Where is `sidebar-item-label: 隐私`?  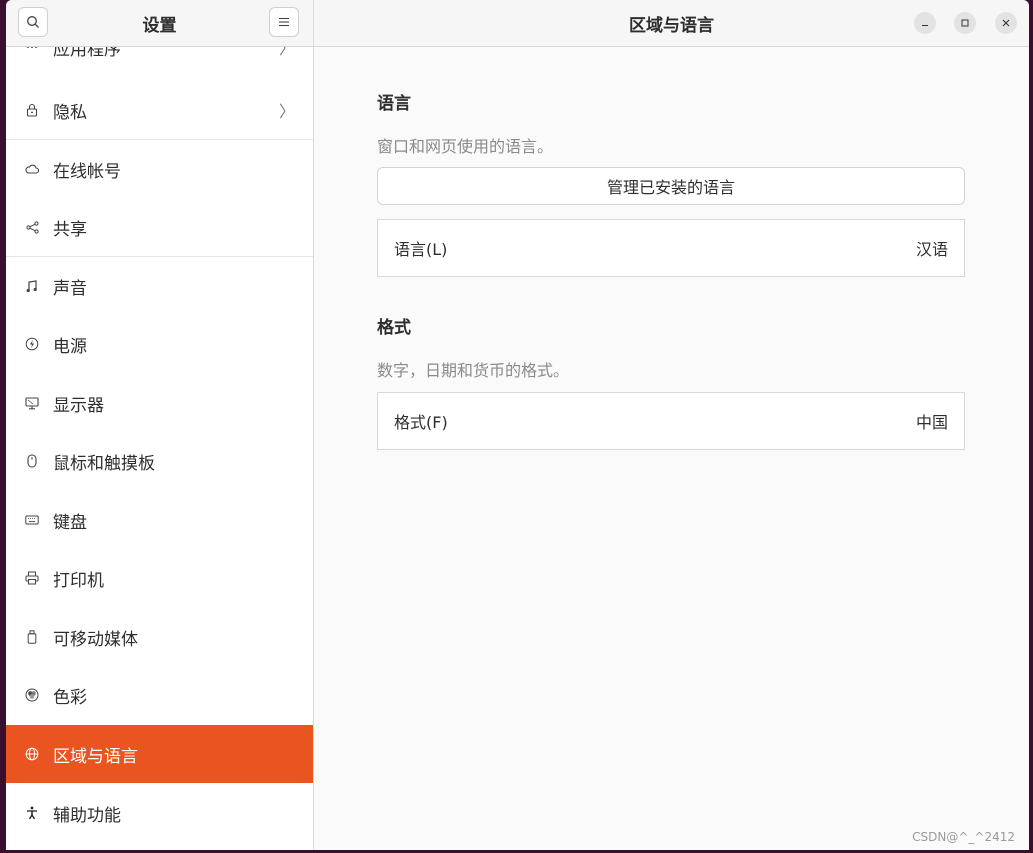
sidebar-item-label: 隐私 is located at coordinates (70, 112).